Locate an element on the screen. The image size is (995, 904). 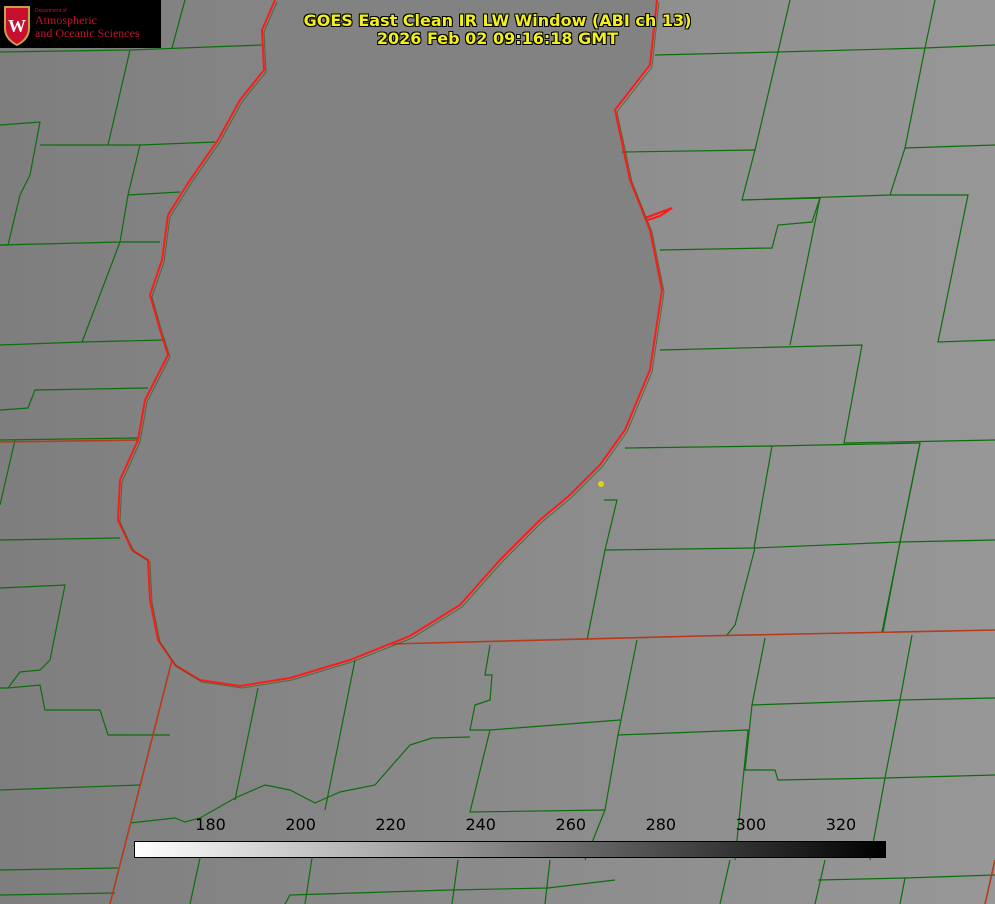
image-title: GOES East Clean IR LW Window (ABI ch 13) is located at coordinates (497, 20).